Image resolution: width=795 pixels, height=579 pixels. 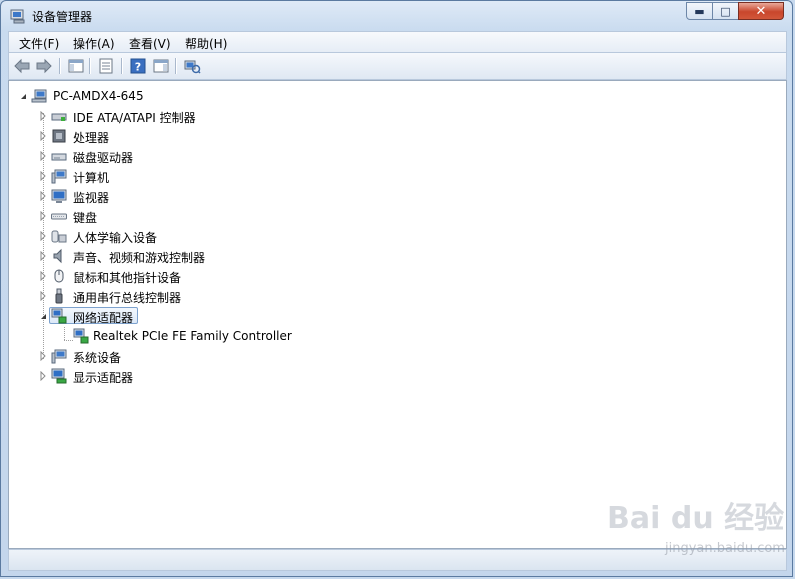 I want to click on tree-root-label: PC-AMDX4-645, so click(x=98, y=96).